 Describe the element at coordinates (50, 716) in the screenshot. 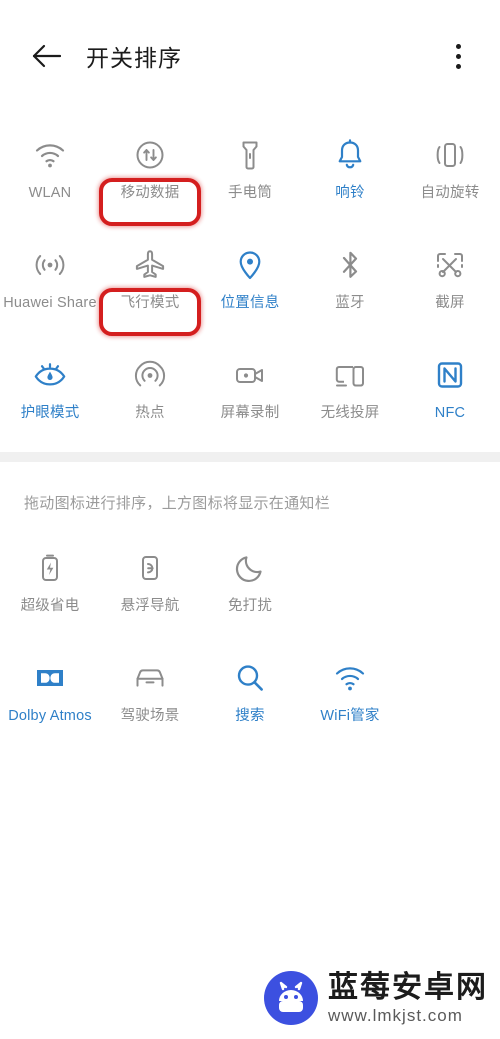

I see `toggle-item-label: Dolby Atmos` at that location.